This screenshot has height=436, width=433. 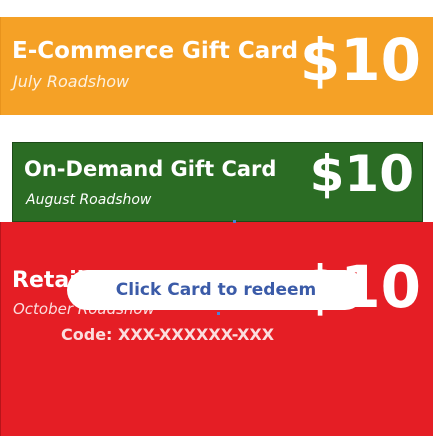 What do you see at coordinates (216, 290) in the screenshot?
I see `redeem-button: Click Card to redeem` at bounding box center [216, 290].